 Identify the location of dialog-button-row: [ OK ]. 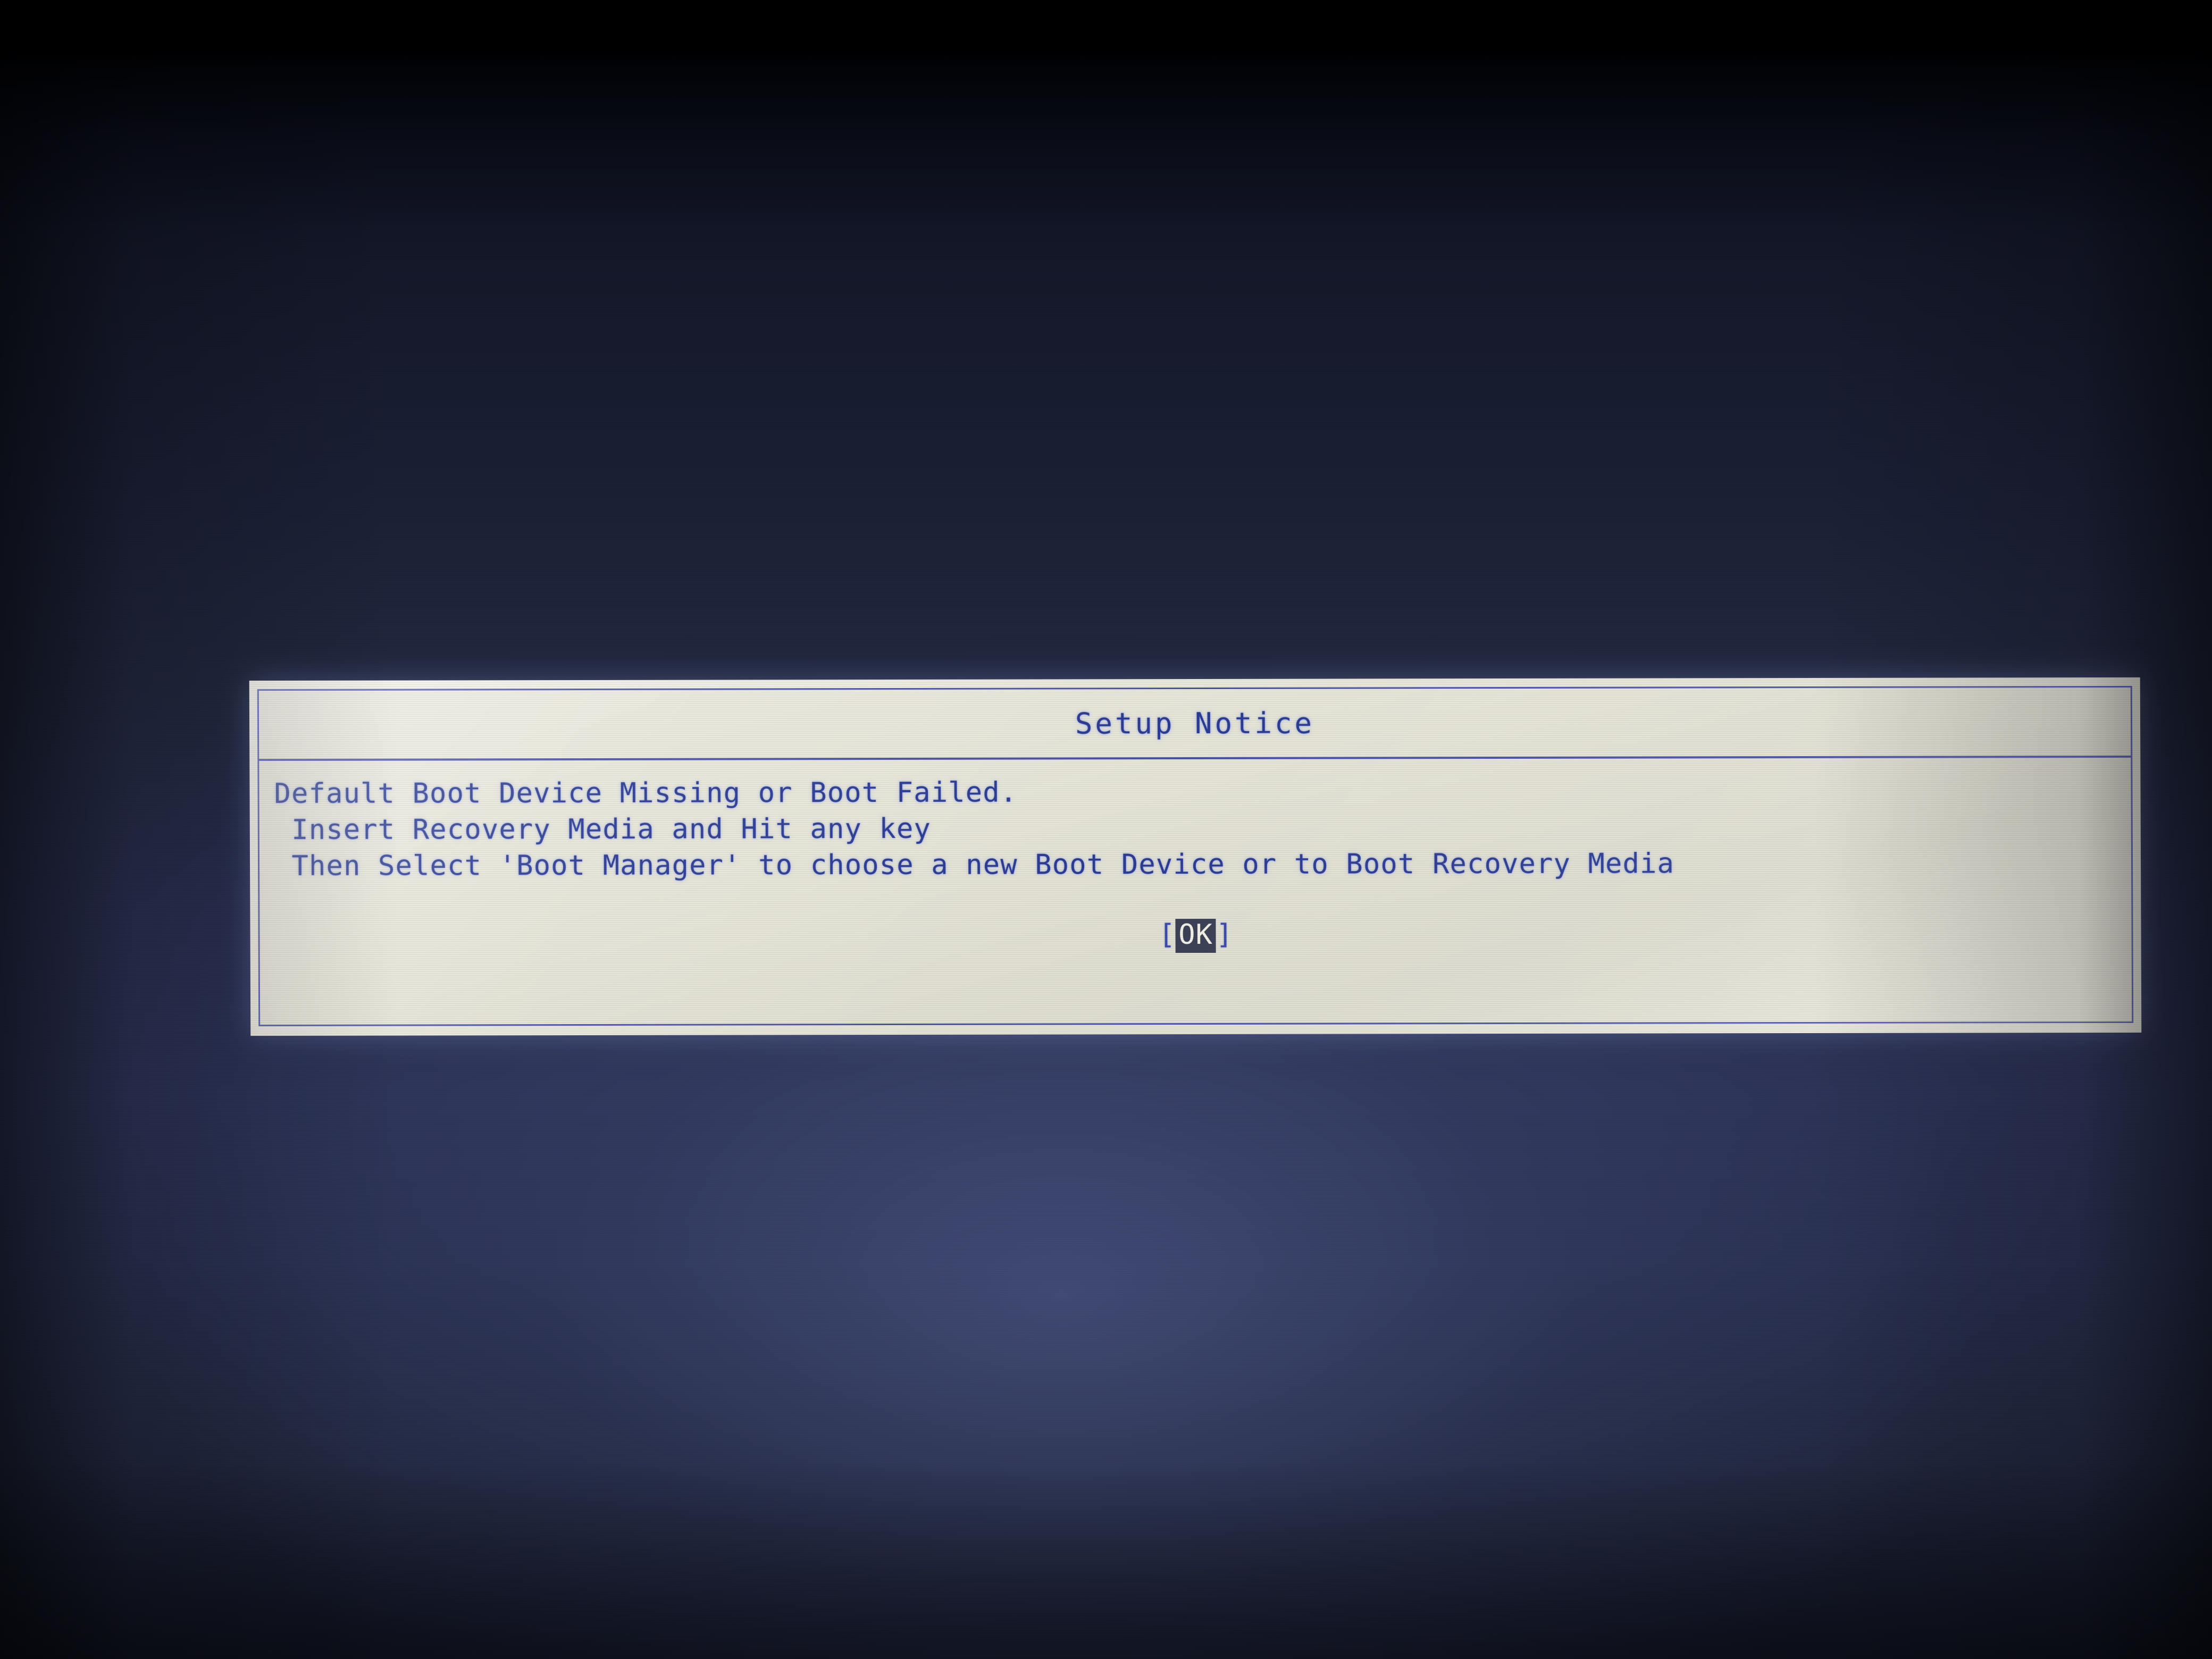
(1195, 935).